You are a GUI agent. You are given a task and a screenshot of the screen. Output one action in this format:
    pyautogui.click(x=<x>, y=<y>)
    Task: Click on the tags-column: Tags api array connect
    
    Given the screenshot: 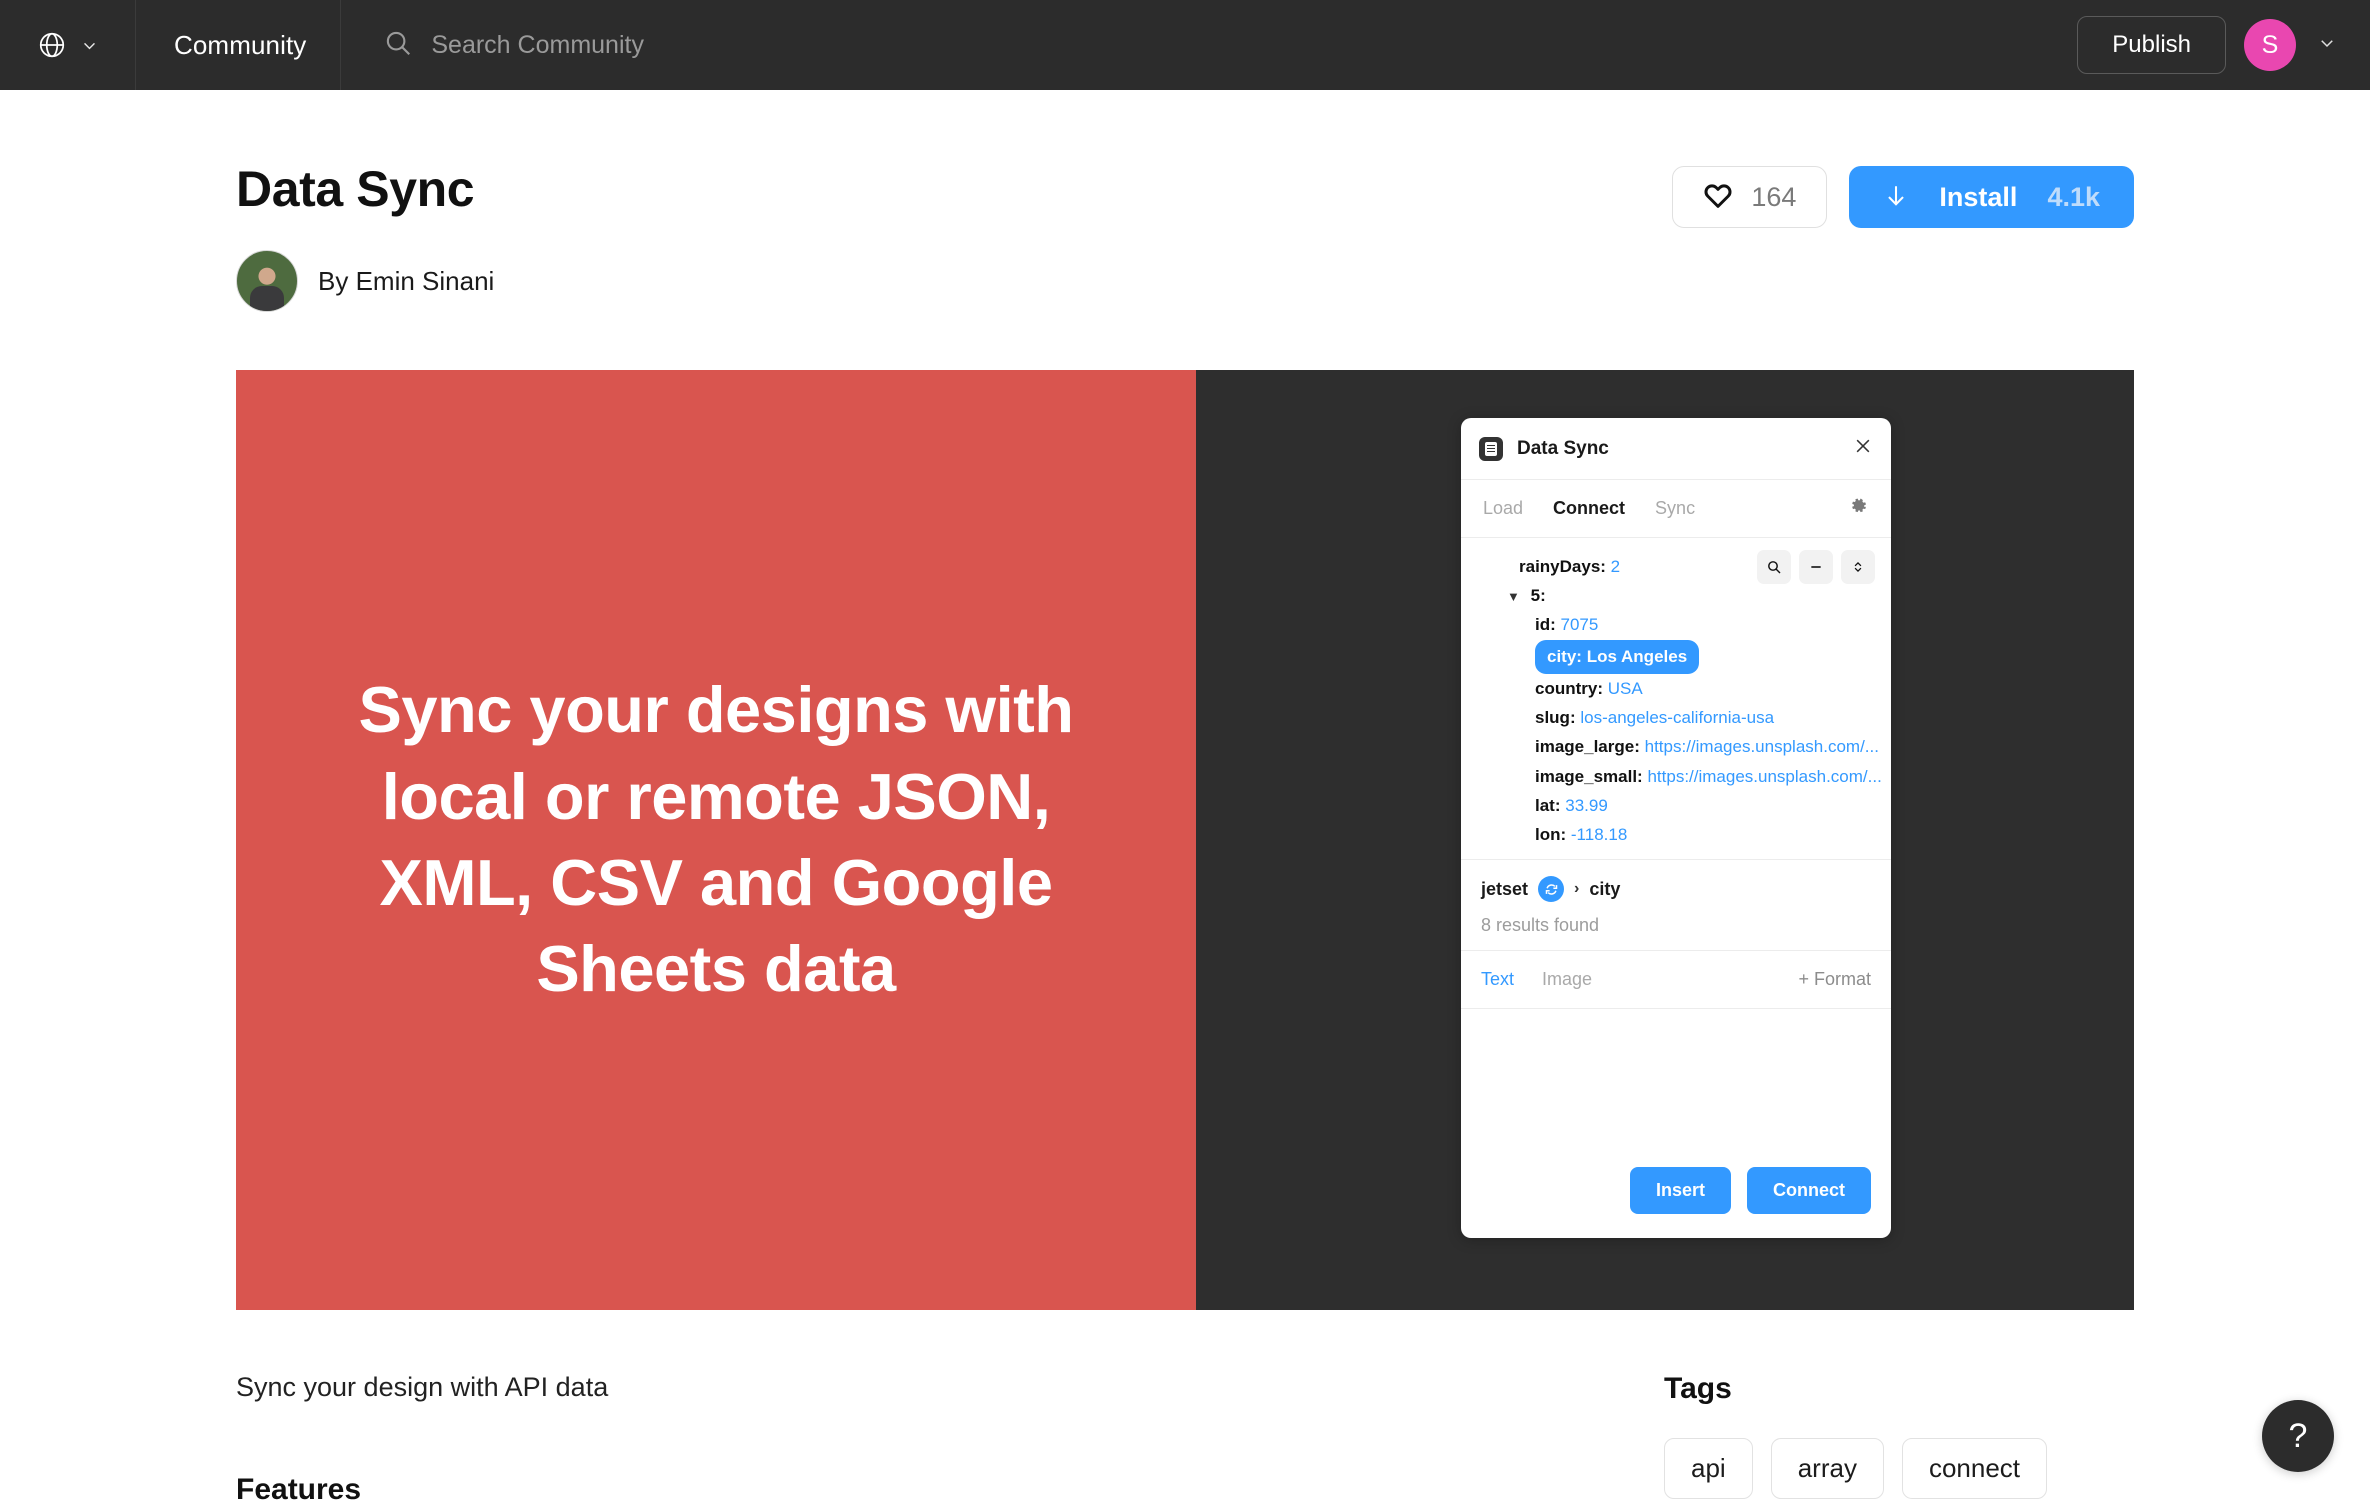 What is the action you would take?
    pyautogui.click(x=1899, y=1437)
    